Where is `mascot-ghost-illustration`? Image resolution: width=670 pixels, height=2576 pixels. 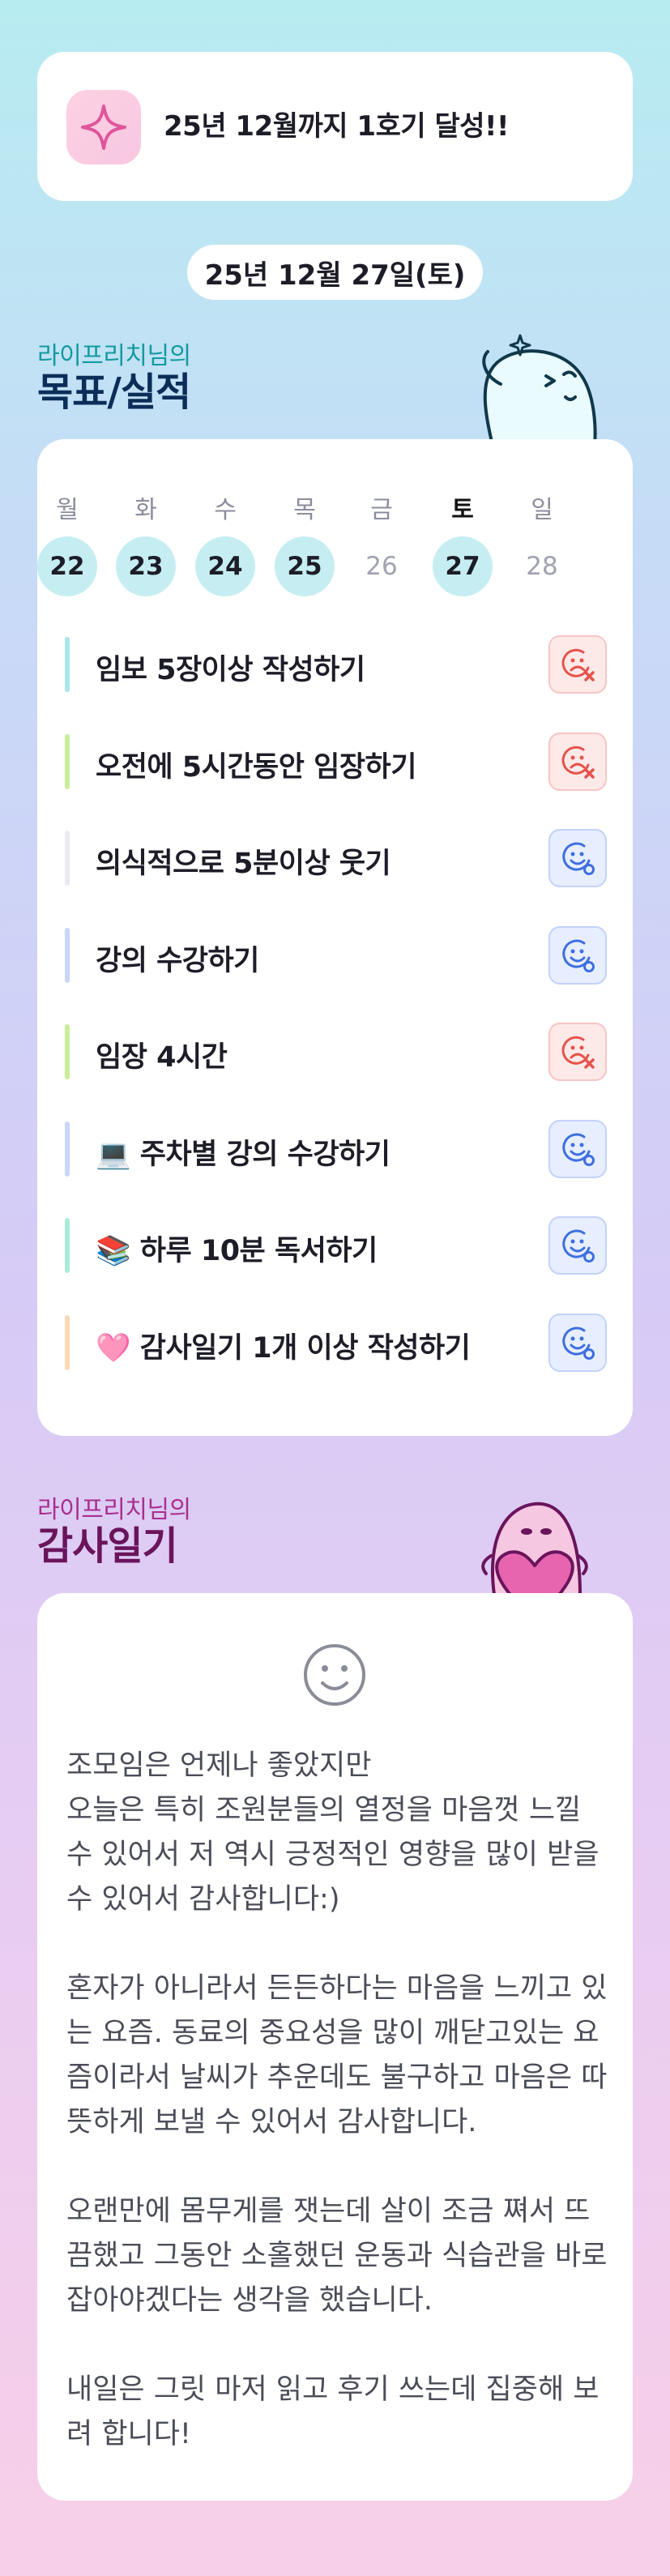 mascot-ghost-illustration is located at coordinates (539, 390).